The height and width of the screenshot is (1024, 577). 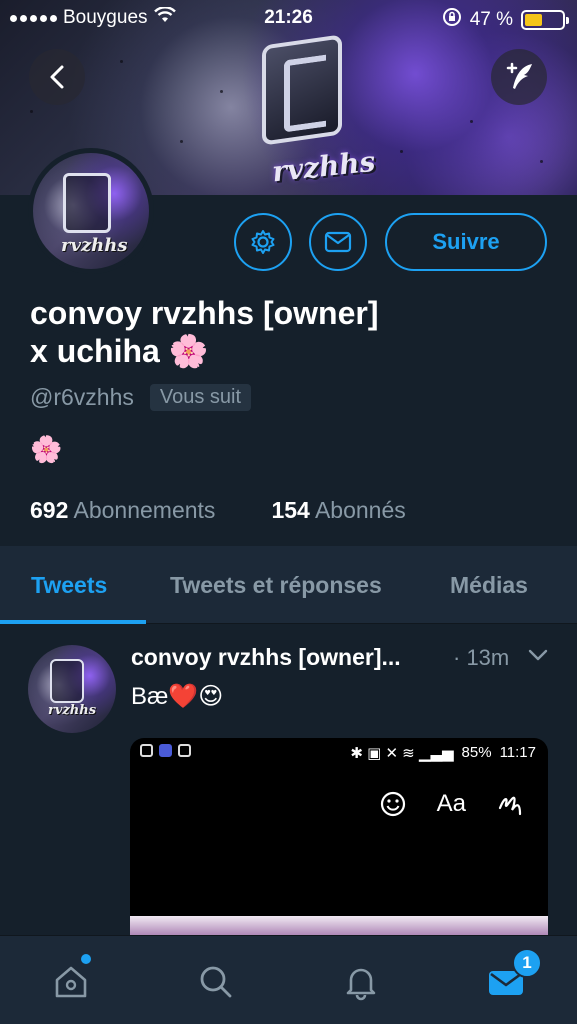 What do you see at coordinates (510, 806) in the screenshot?
I see `draw-scribble-icon` at bounding box center [510, 806].